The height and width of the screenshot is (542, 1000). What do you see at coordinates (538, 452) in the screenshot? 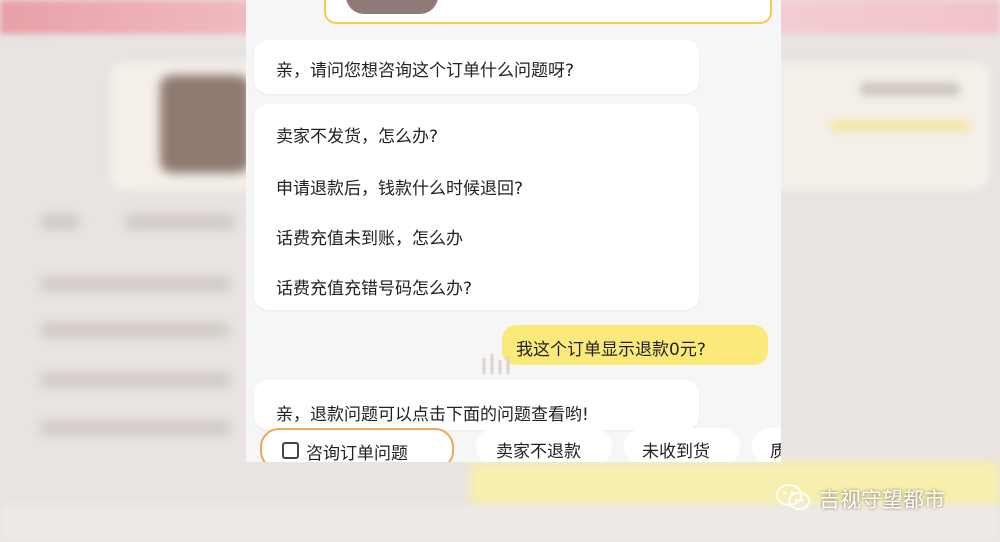
I see `quick-reply-label: 卖家不退款` at bounding box center [538, 452].